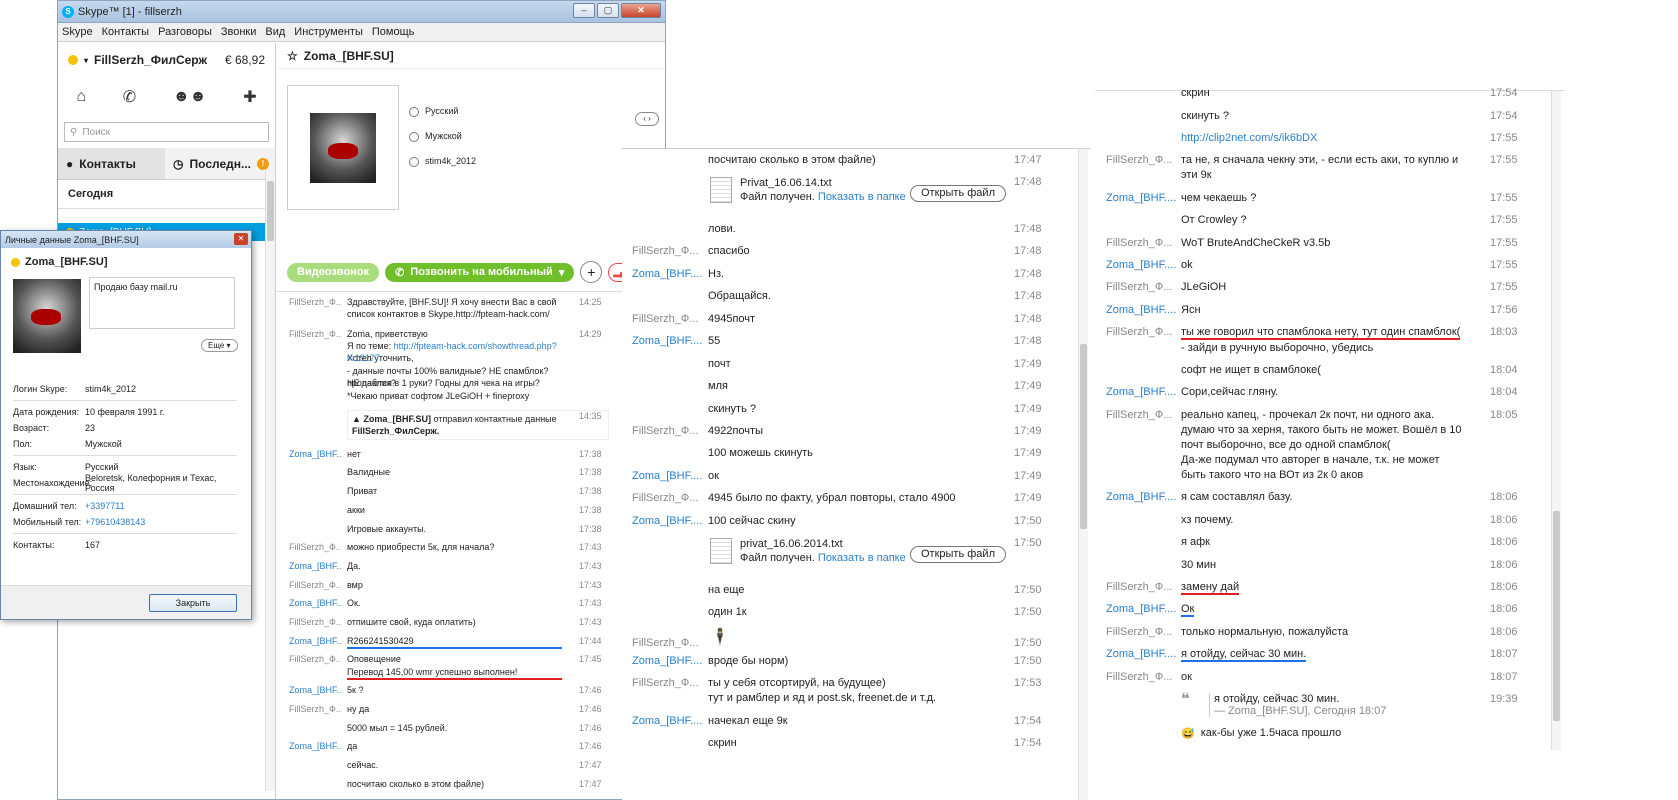 This screenshot has height=800, width=1678. I want to click on add-button: +, so click(591, 272).